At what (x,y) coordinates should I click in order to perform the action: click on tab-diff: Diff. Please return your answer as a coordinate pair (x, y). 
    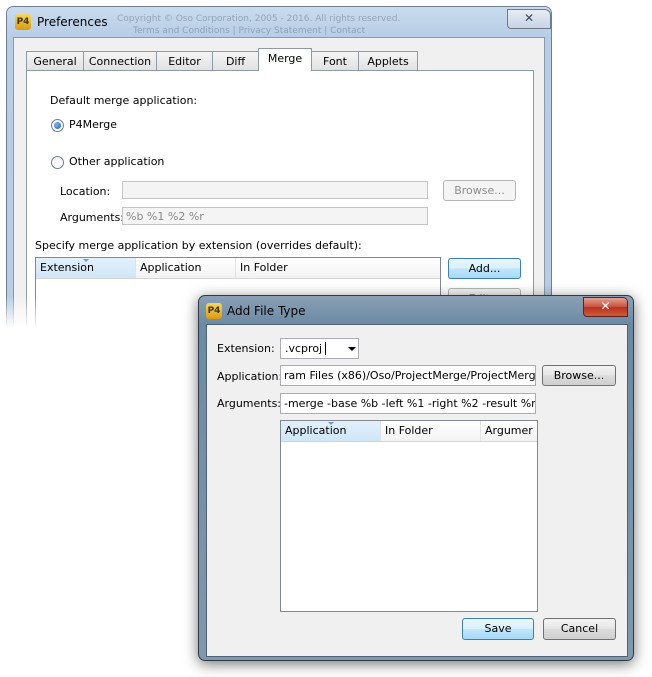
    Looking at the image, I should click on (235, 60).